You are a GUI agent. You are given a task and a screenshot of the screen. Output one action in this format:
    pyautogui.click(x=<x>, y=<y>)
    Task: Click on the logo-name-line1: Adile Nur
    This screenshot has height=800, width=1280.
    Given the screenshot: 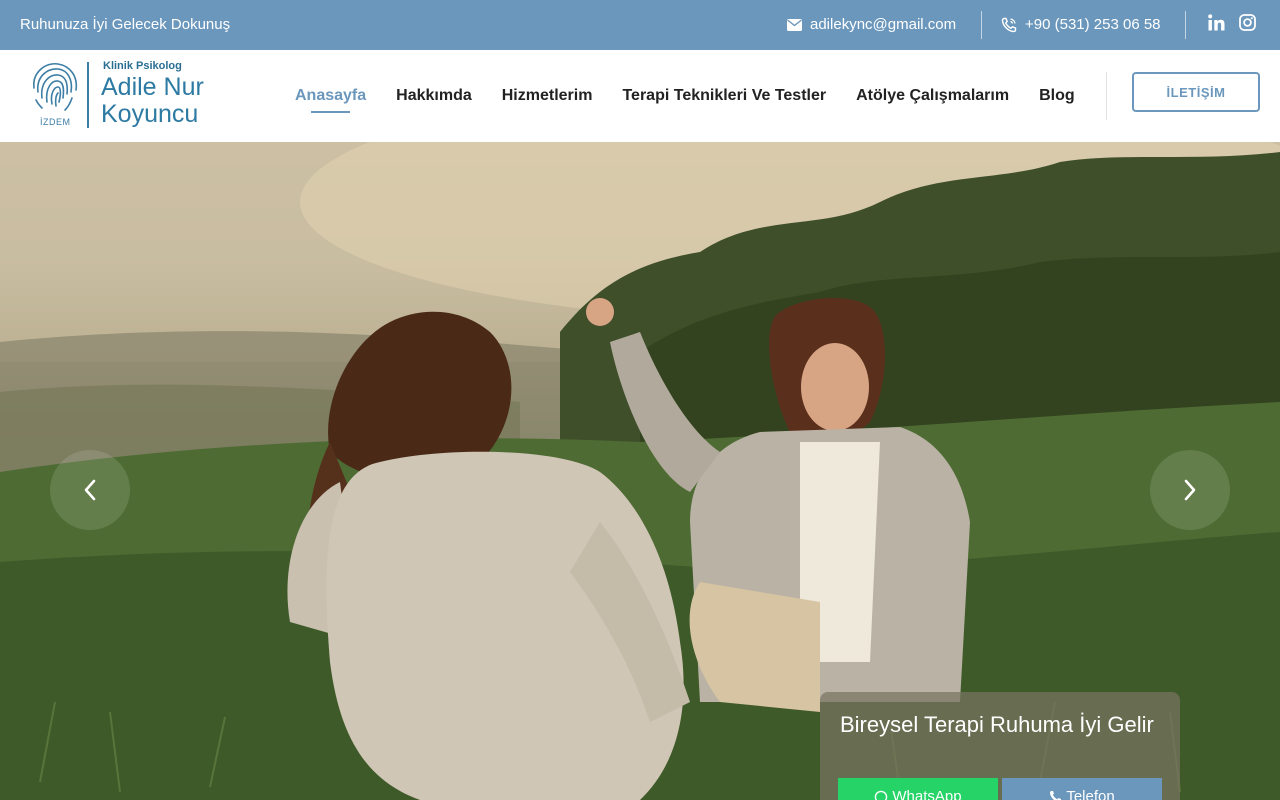 What is the action you would take?
    pyautogui.click(x=152, y=87)
    